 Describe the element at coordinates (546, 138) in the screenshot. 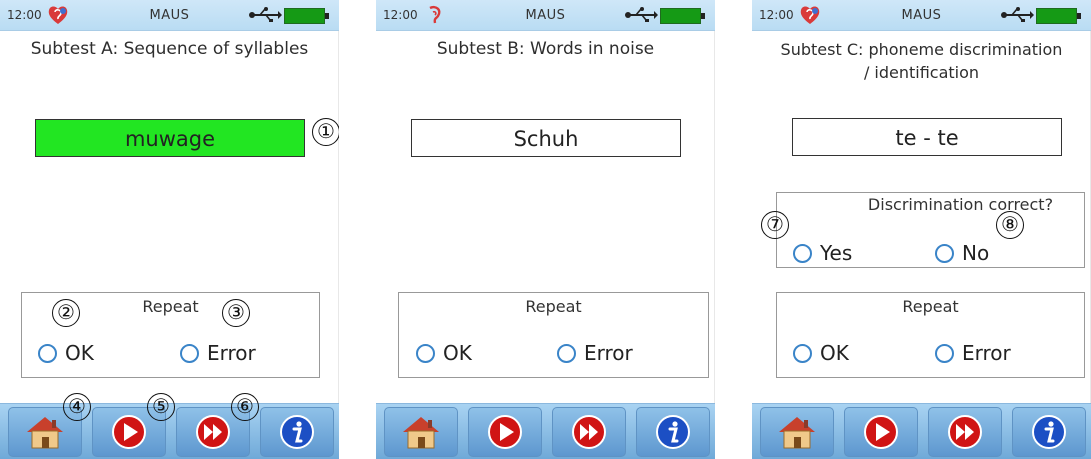

I see `stimulus-word-box: Schuh` at that location.